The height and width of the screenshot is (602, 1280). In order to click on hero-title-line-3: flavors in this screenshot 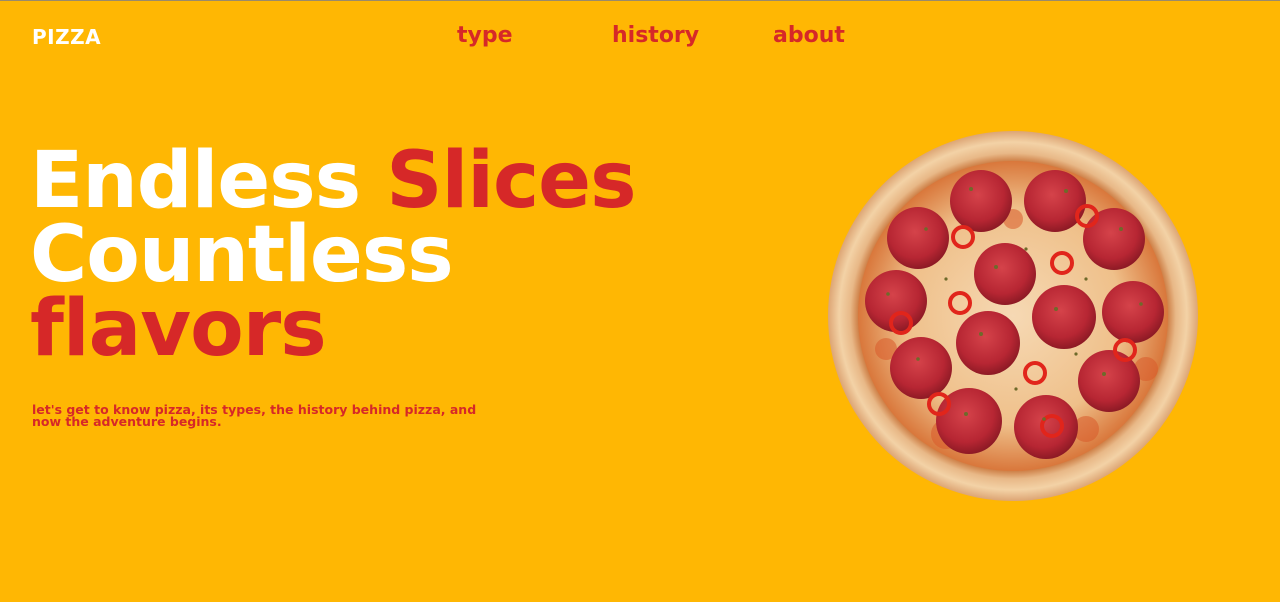, I will do `click(178, 329)`.